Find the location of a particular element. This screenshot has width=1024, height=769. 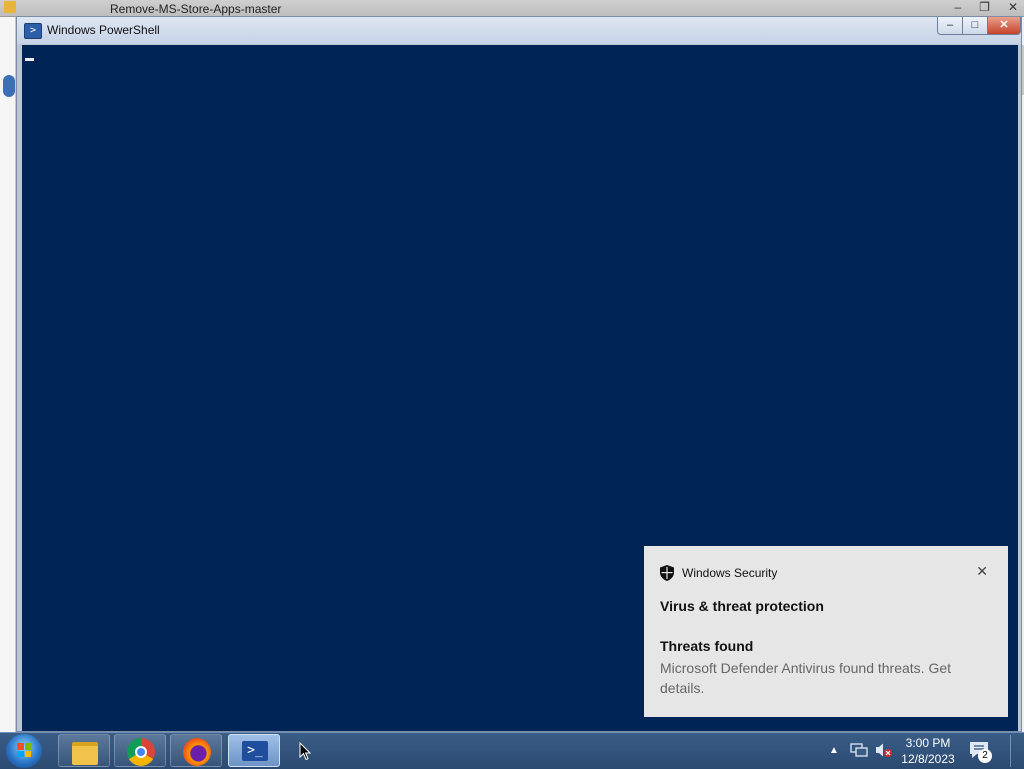

taskbar: >_ ▲ 3:00 PM 12/8/2023 2 is located at coordinates (512, 750).